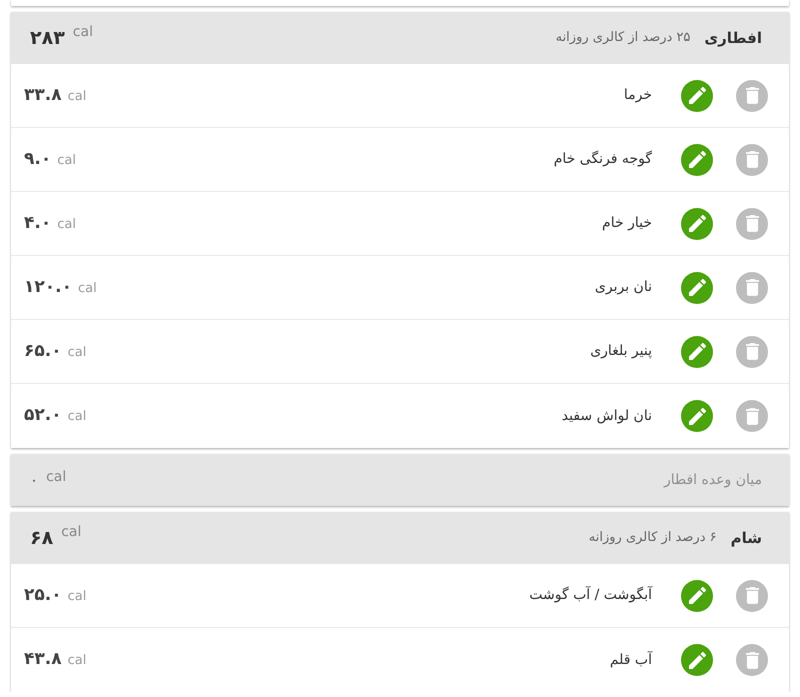  Describe the element at coordinates (713, 480) in the screenshot. I see `meal-title: میان وعده افطار` at that location.